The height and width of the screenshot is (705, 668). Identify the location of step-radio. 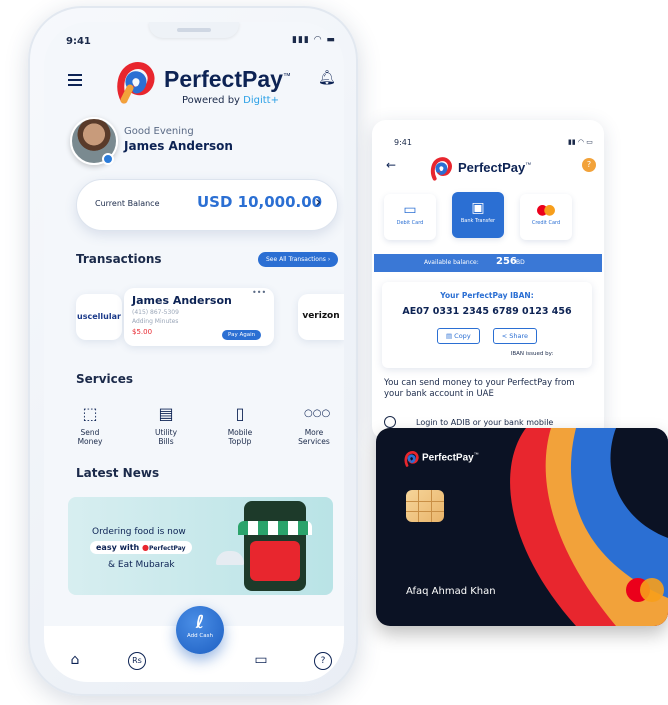
(390, 422).